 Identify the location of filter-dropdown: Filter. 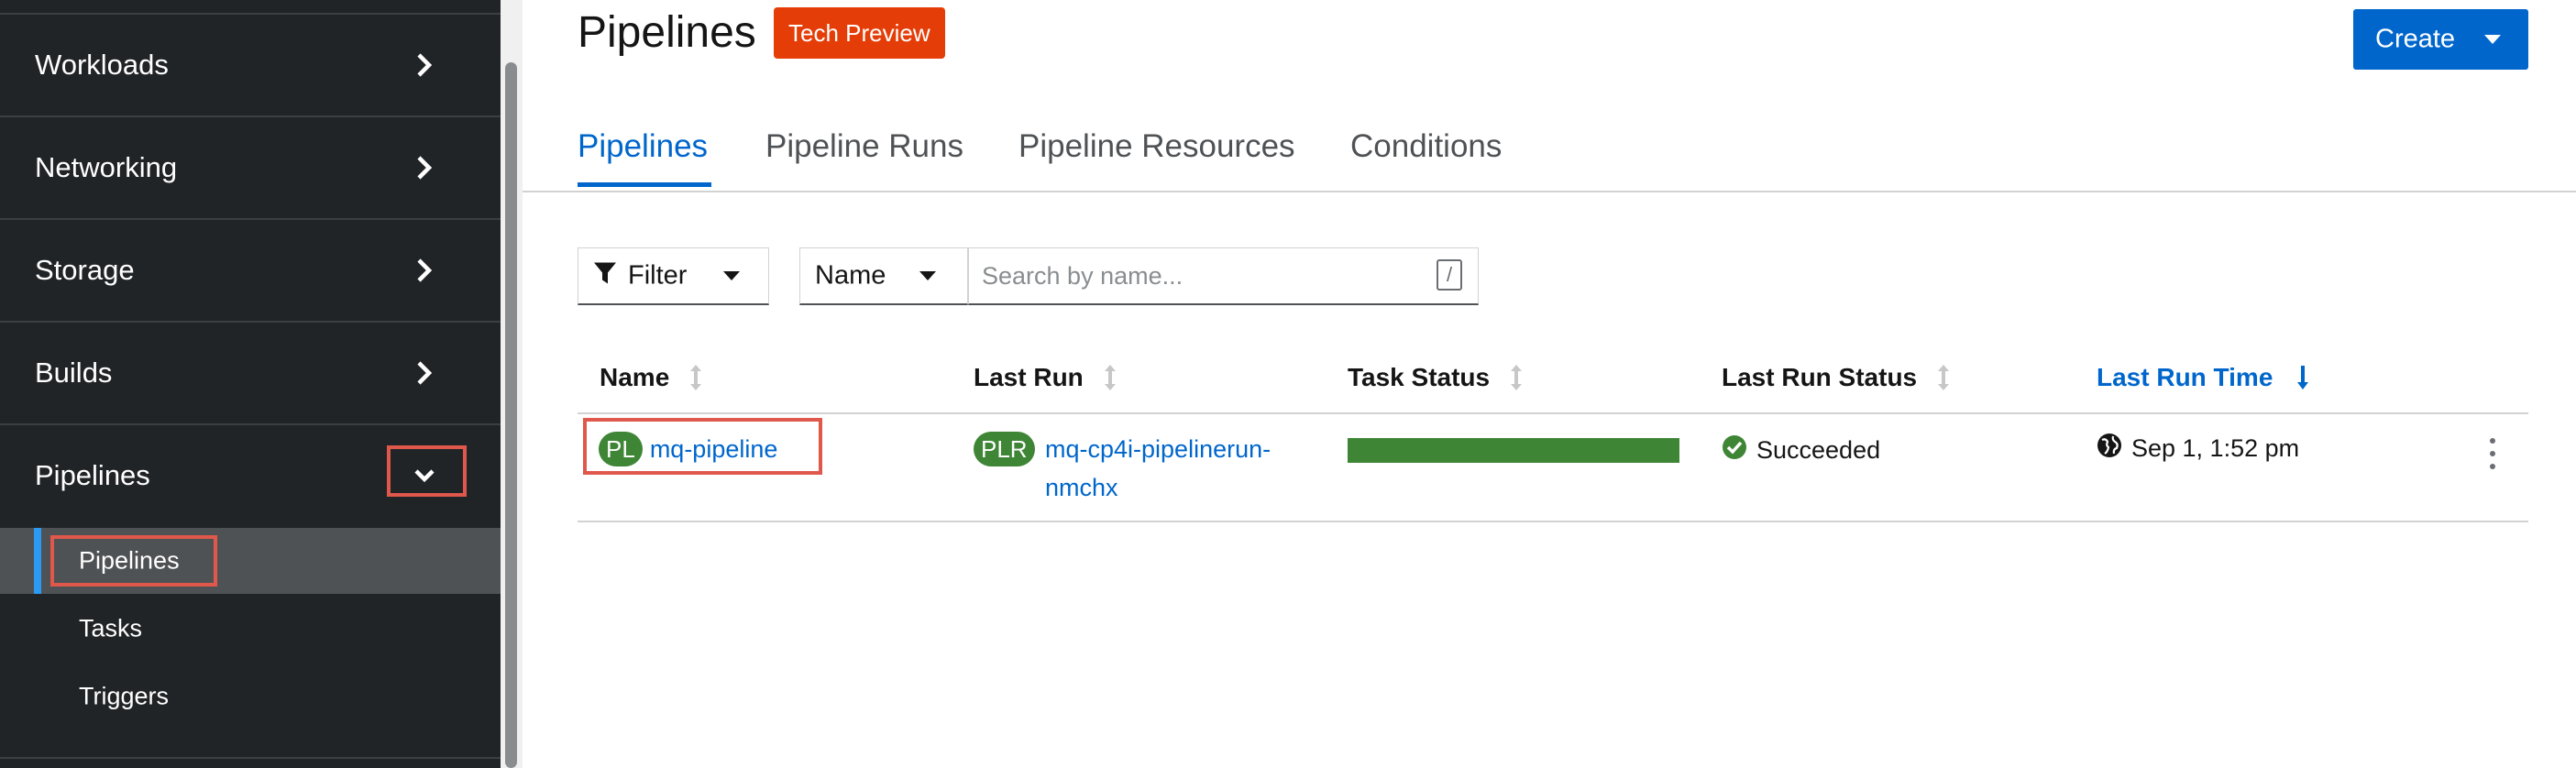
(674, 276).